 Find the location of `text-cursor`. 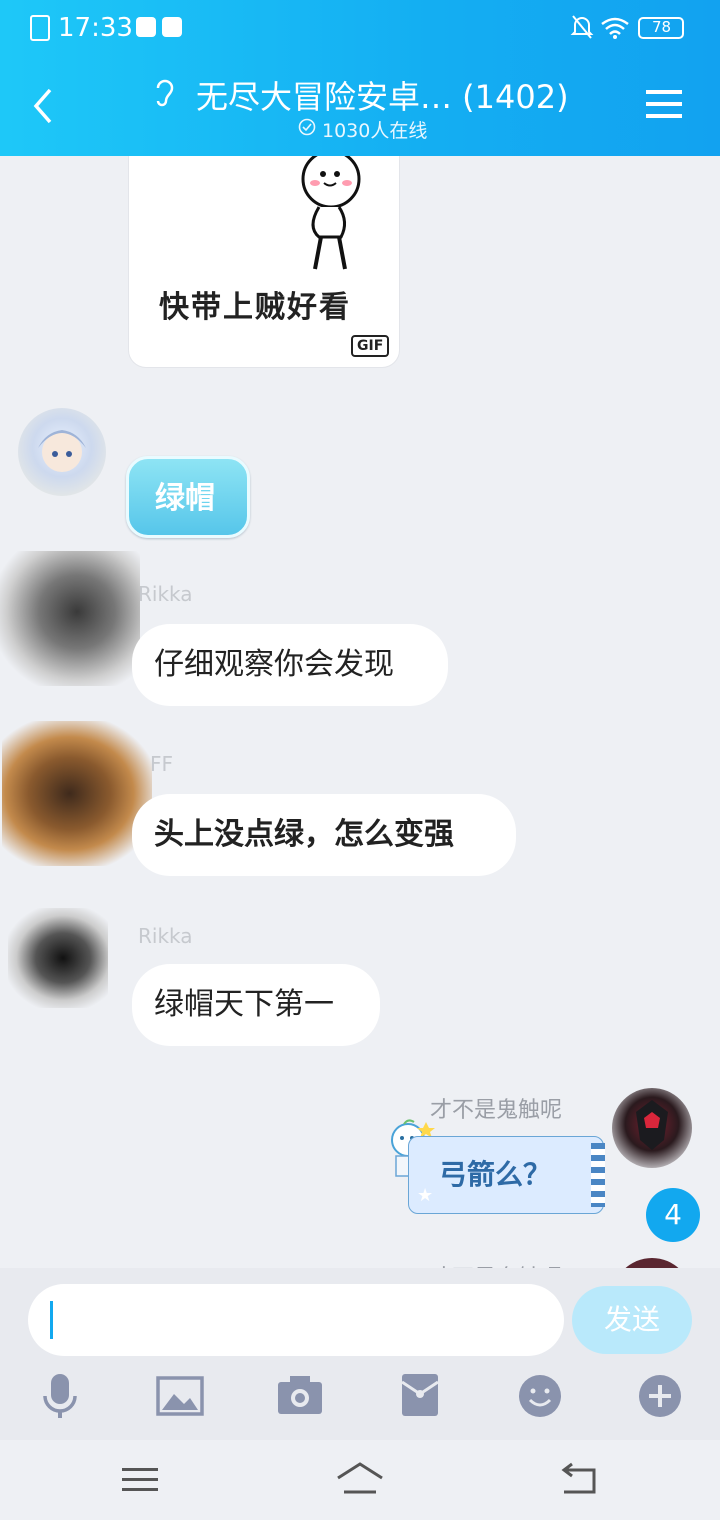

text-cursor is located at coordinates (51, 1320).